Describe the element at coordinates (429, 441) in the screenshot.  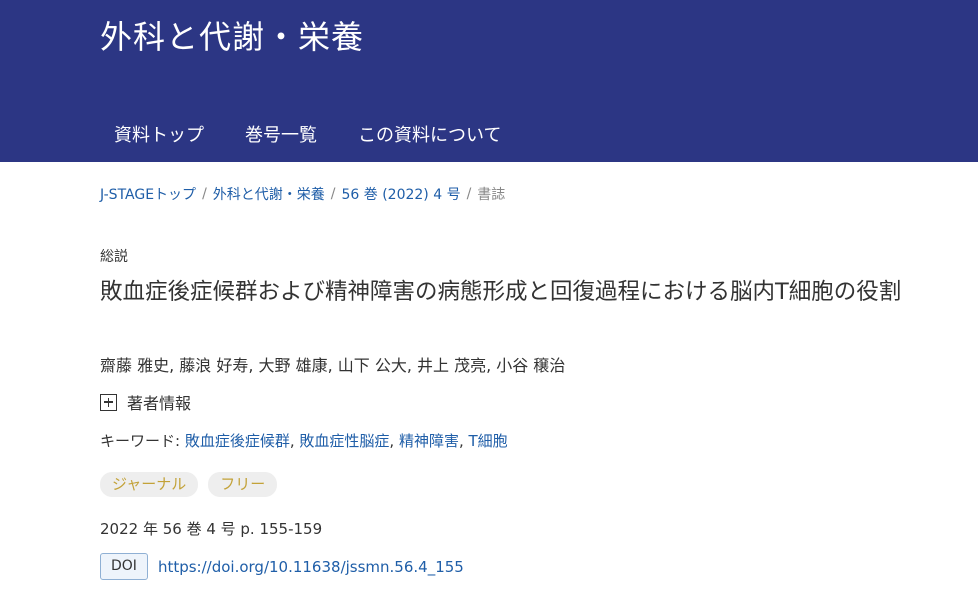
I see `keyword-link: 精神障害` at that location.